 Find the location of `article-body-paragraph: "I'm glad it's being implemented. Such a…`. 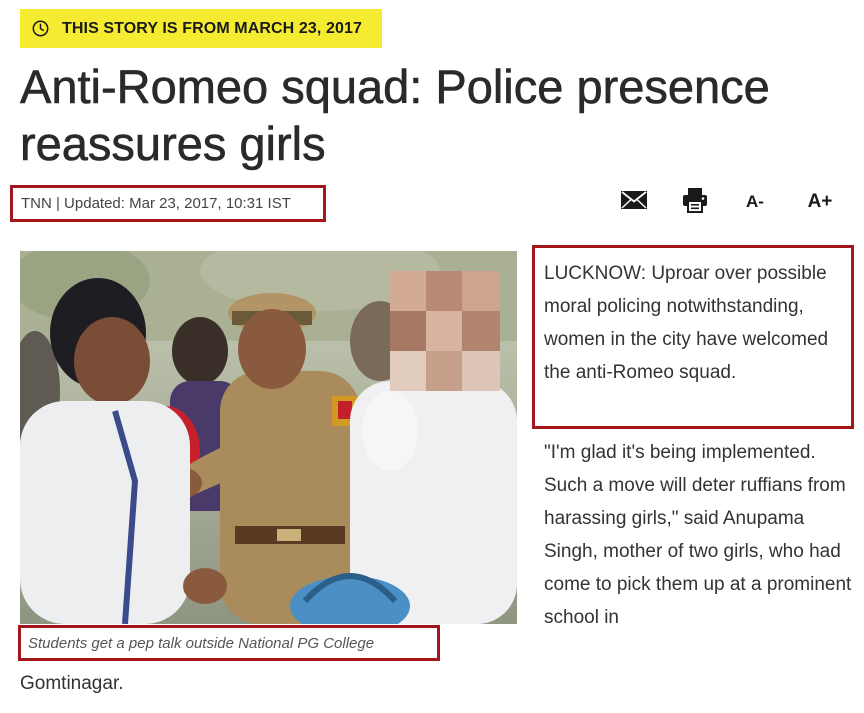

article-body-paragraph: "I'm glad it's being implemented. Such a… is located at coordinates (698, 535).